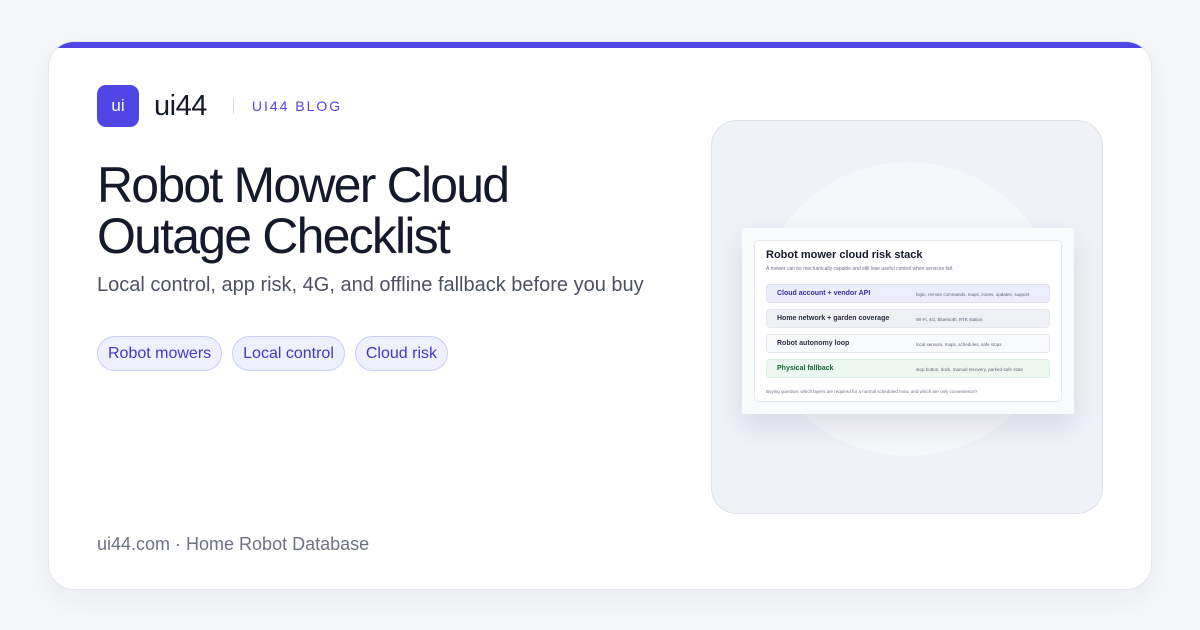 The width and height of the screenshot is (1200, 630). Describe the element at coordinates (180, 105) in the screenshot. I see `brand-name: ui44` at that location.